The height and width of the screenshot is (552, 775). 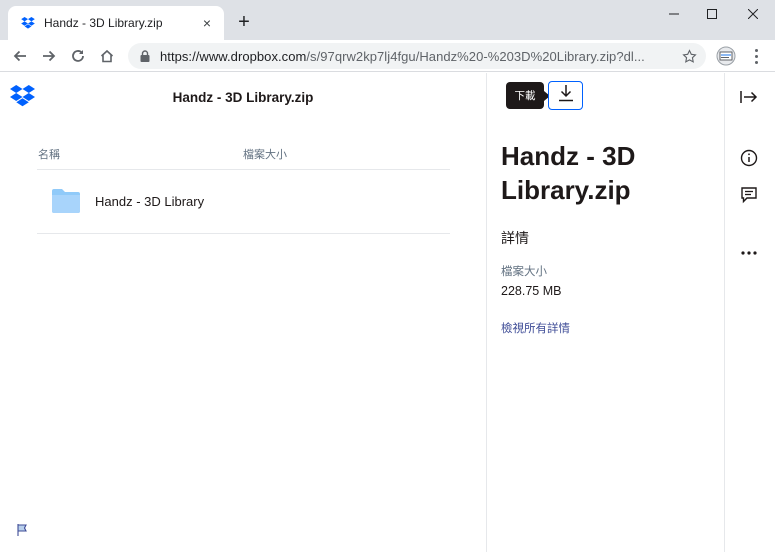 What do you see at coordinates (78, 56) in the screenshot?
I see `reload-icon` at bounding box center [78, 56].